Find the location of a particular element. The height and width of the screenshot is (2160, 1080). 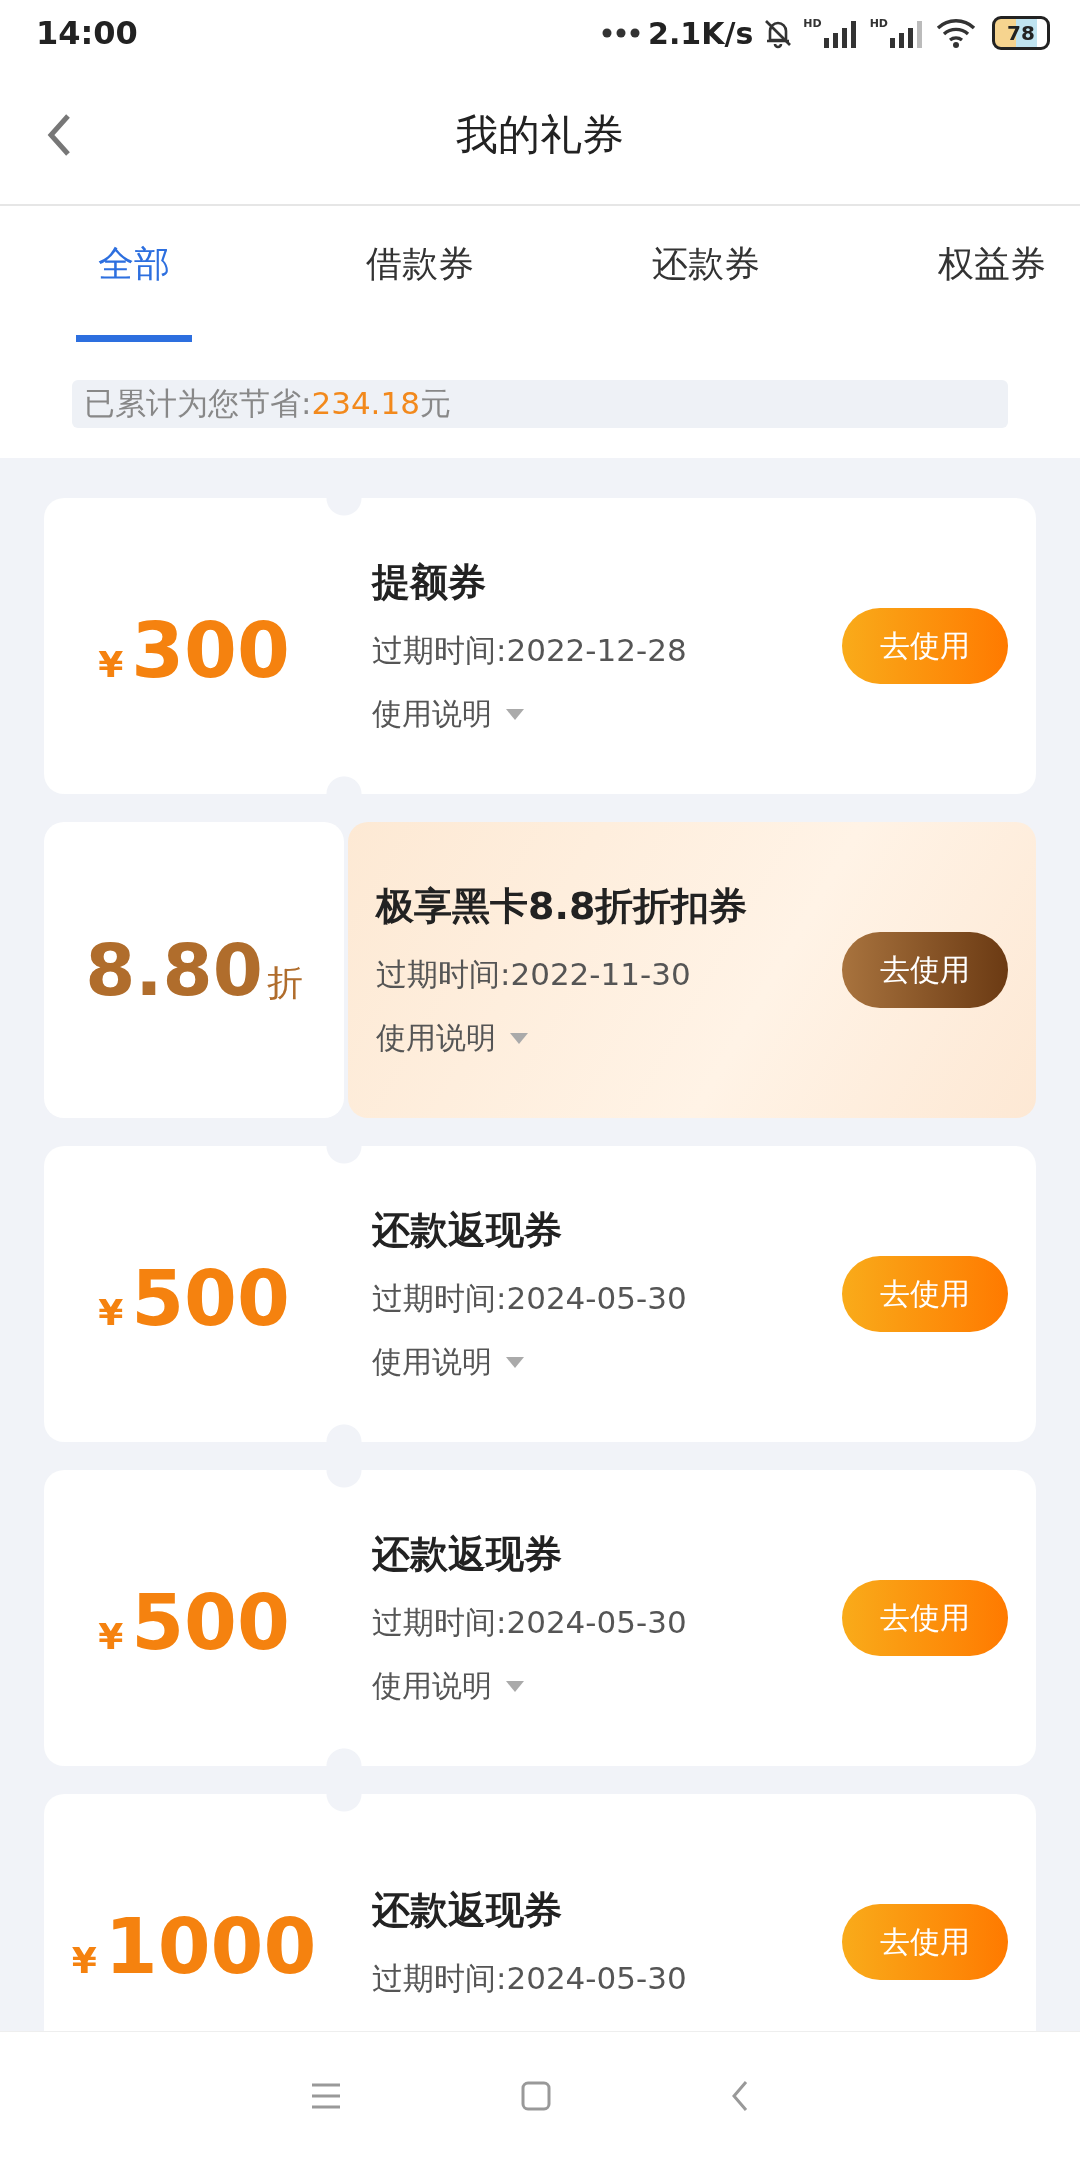

coupon-discount: 8.80折 is located at coordinates (194, 970).